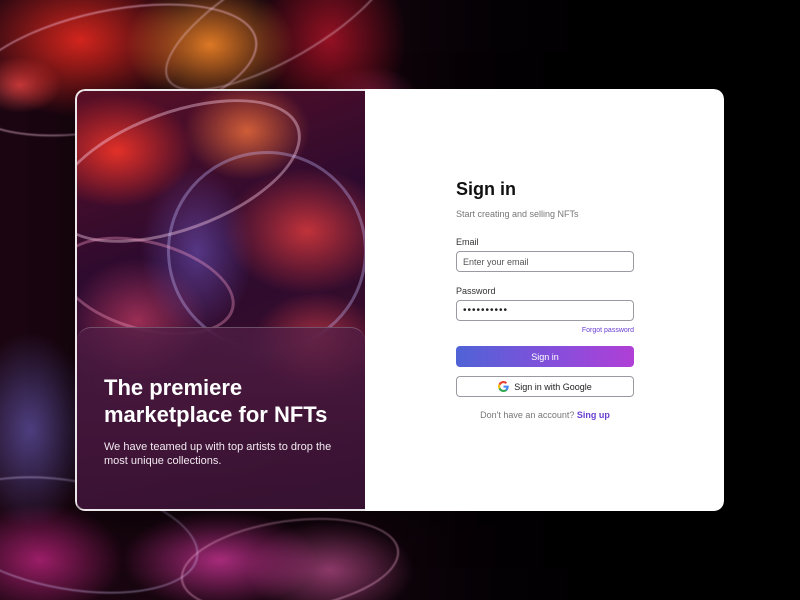  Describe the element at coordinates (503, 386) in the screenshot. I see `google-icon` at that location.